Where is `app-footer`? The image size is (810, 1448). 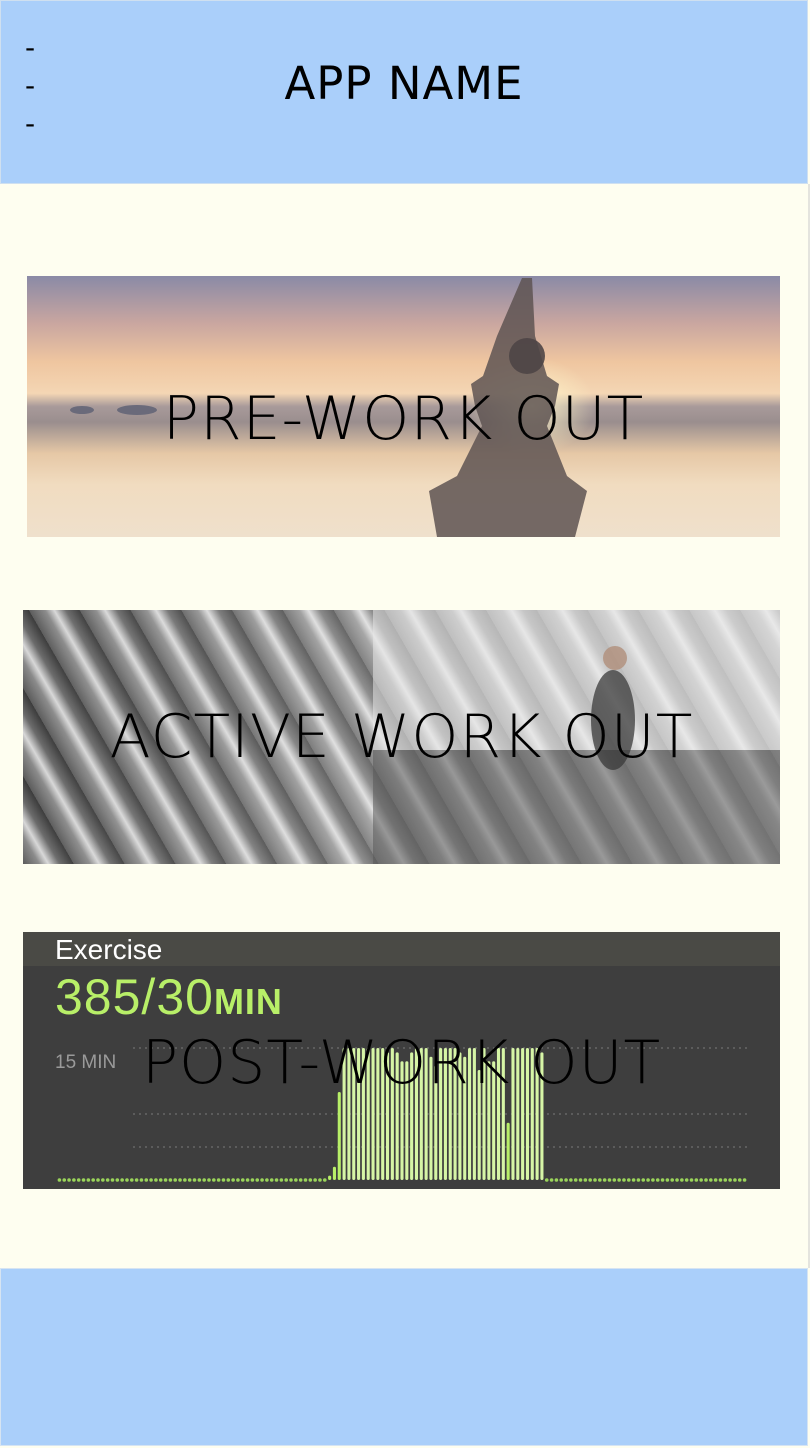
app-footer is located at coordinates (404, 1357).